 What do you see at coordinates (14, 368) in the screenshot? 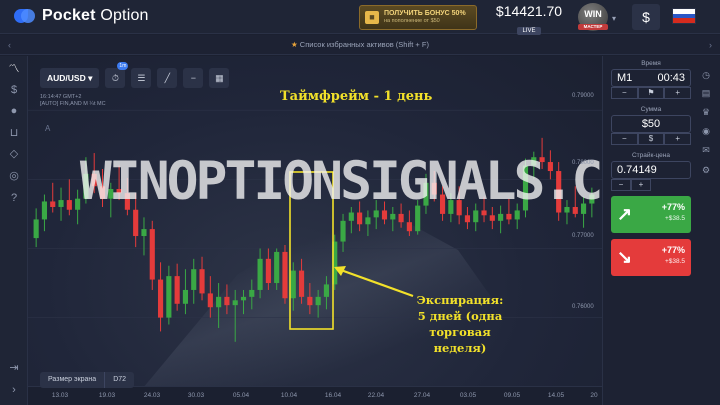
I see `logout-icon: ⇥` at bounding box center [14, 368].